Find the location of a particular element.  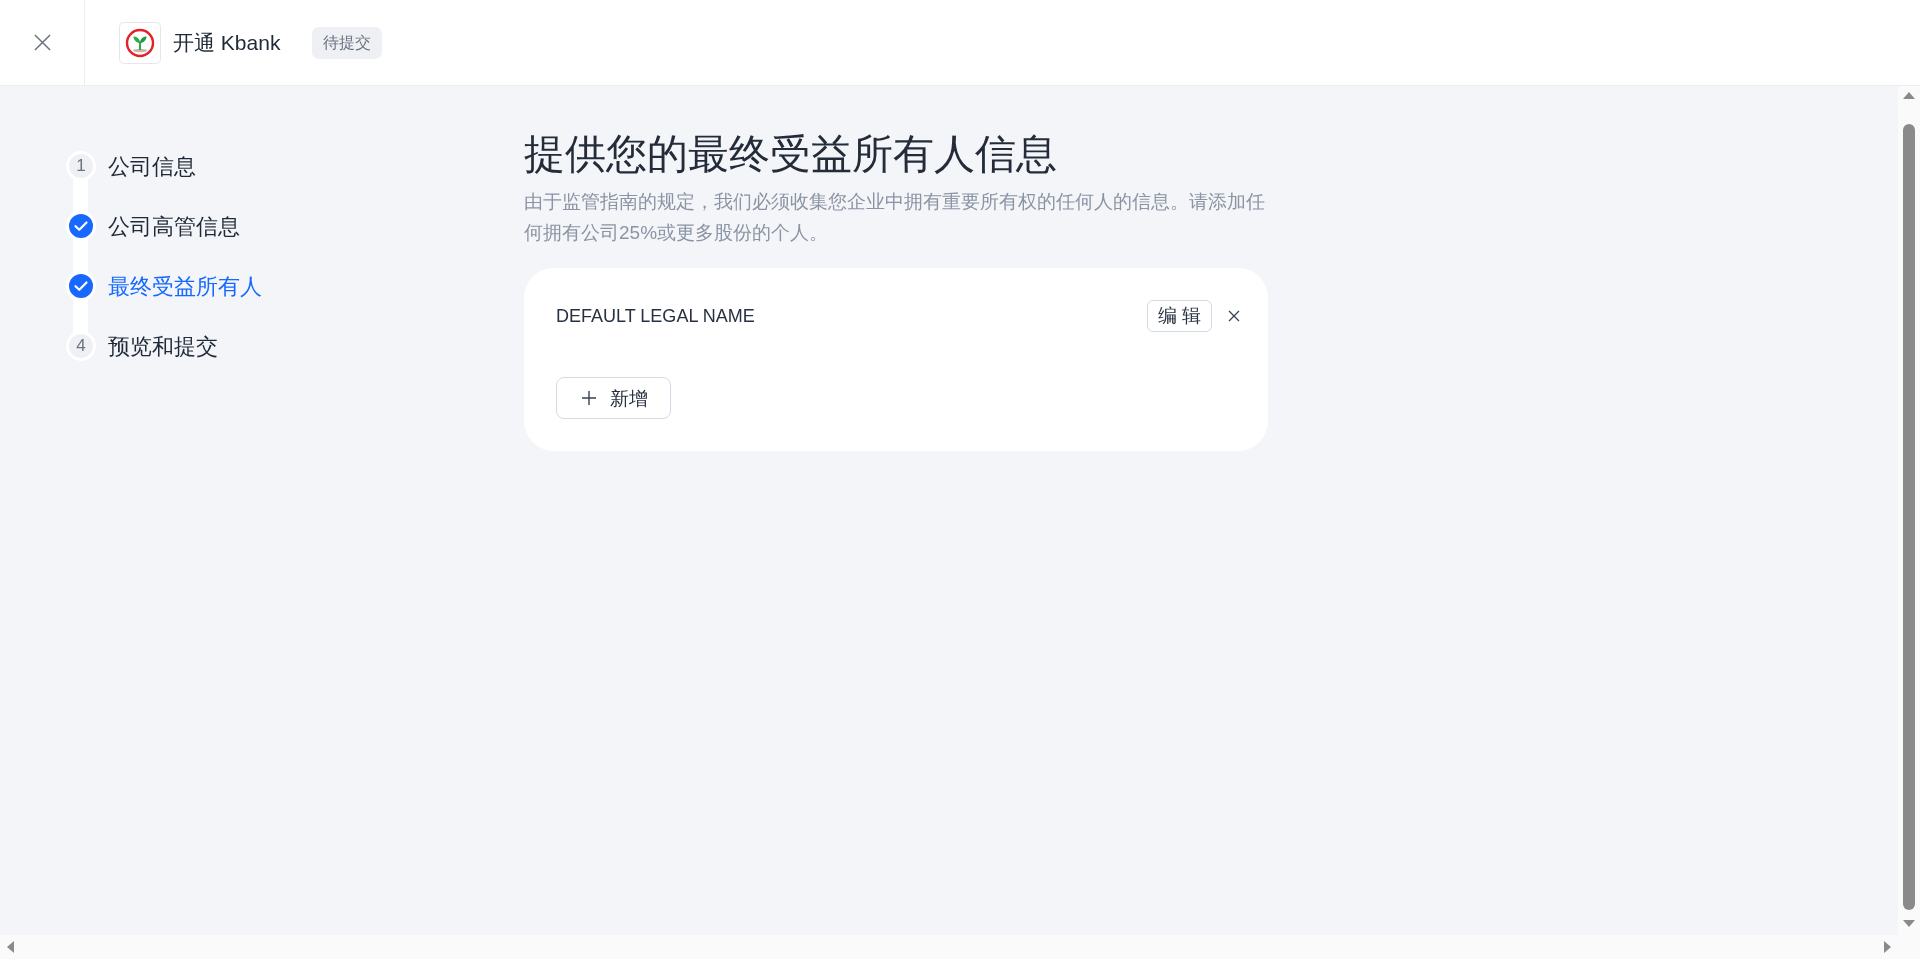

step-link: 预览和提交 is located at coordinates (163, 346).